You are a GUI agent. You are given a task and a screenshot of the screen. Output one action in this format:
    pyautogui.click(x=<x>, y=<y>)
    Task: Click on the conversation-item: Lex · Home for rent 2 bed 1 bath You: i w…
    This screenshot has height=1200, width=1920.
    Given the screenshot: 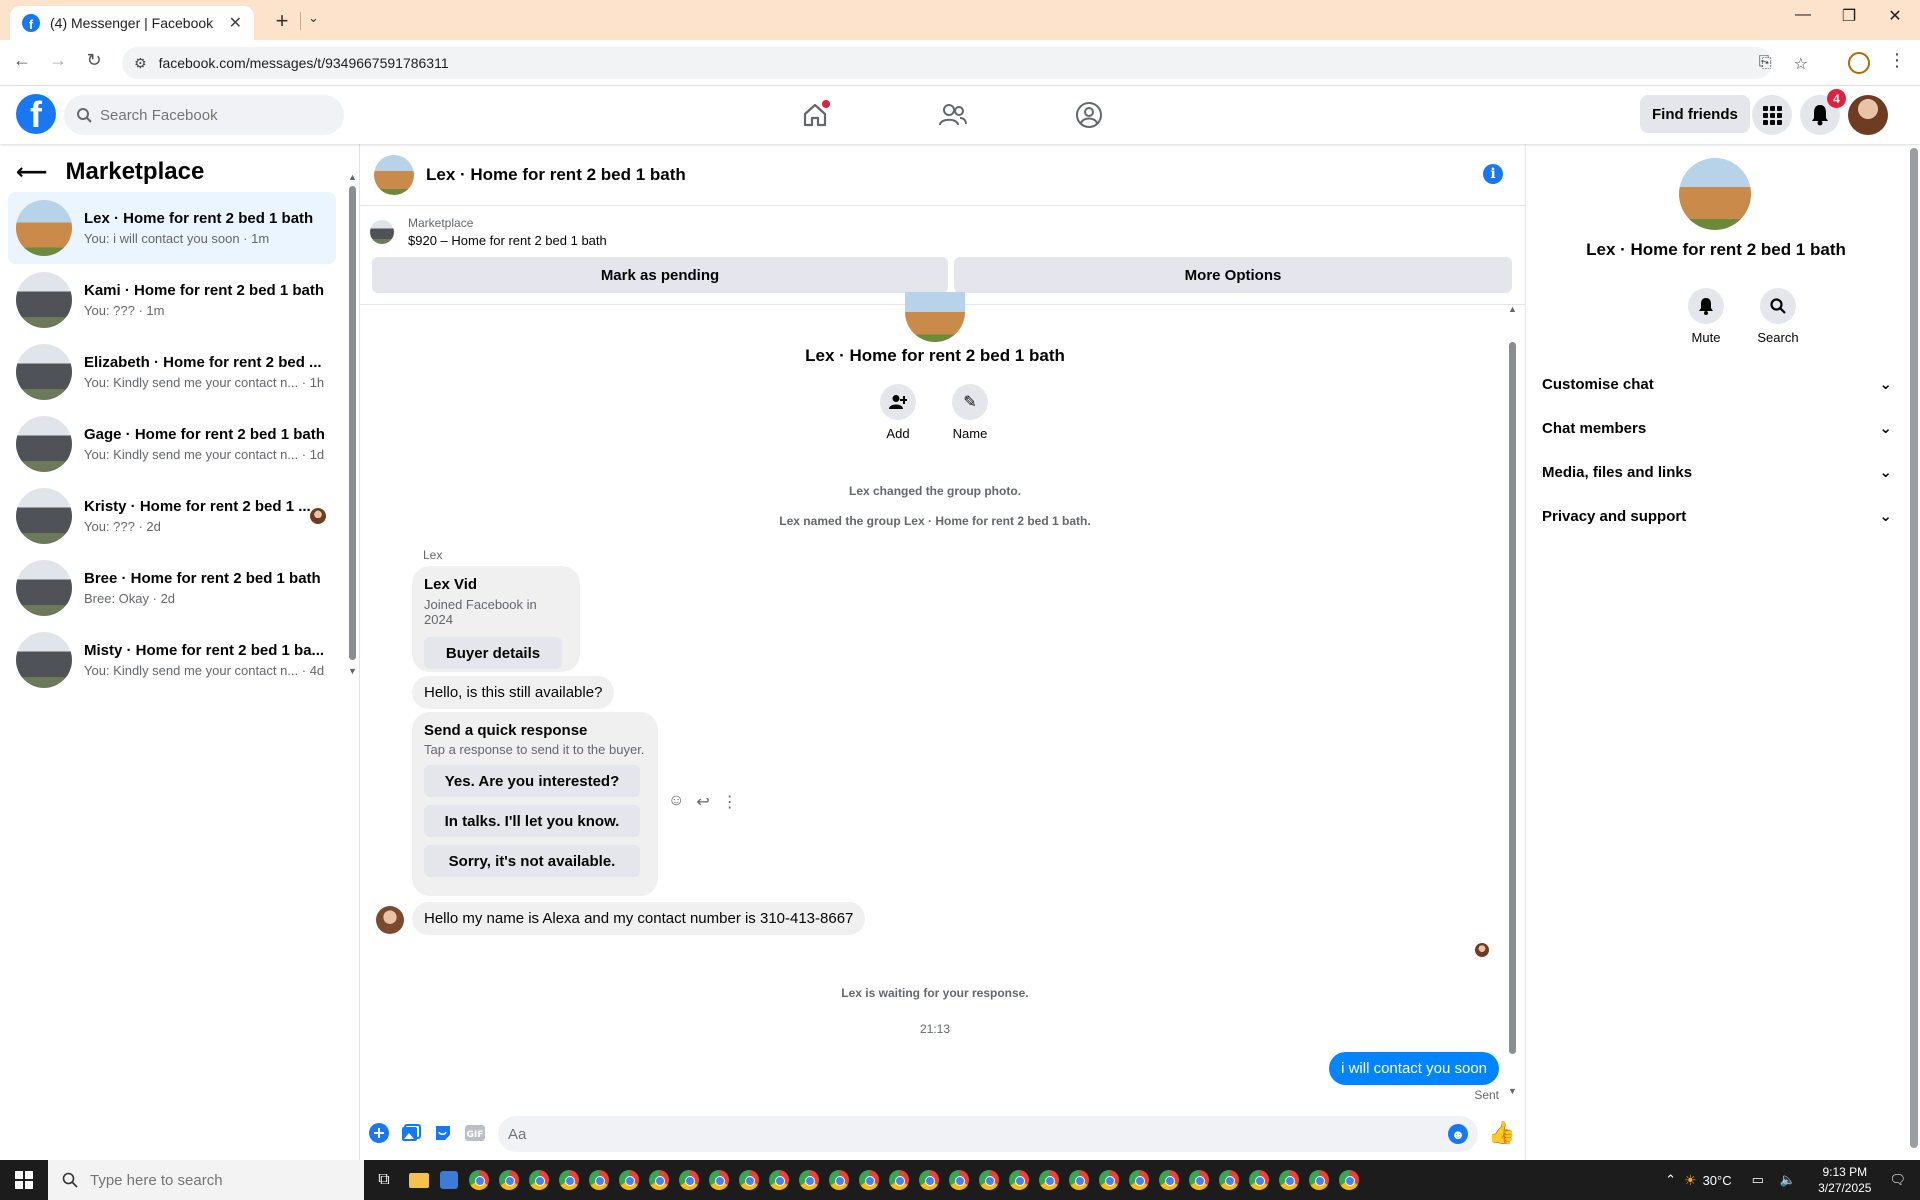 What is the action you would take?
    pyautogui.click(x=172, y=228)
    